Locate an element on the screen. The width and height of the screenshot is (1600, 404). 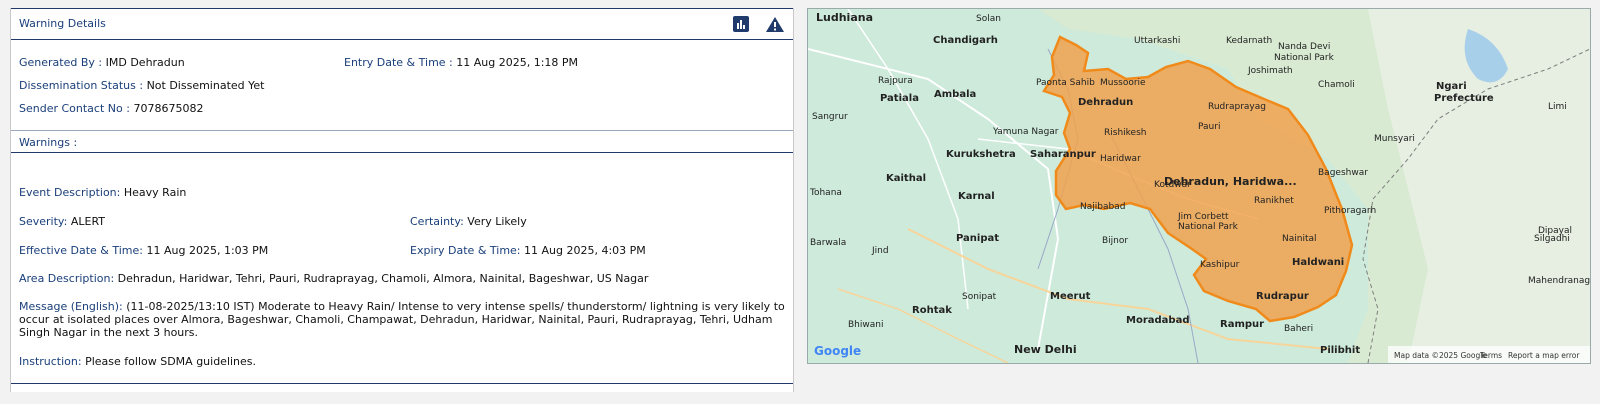
event-row: Event Description: Heavy Rain is located at coordinates (102, 192).